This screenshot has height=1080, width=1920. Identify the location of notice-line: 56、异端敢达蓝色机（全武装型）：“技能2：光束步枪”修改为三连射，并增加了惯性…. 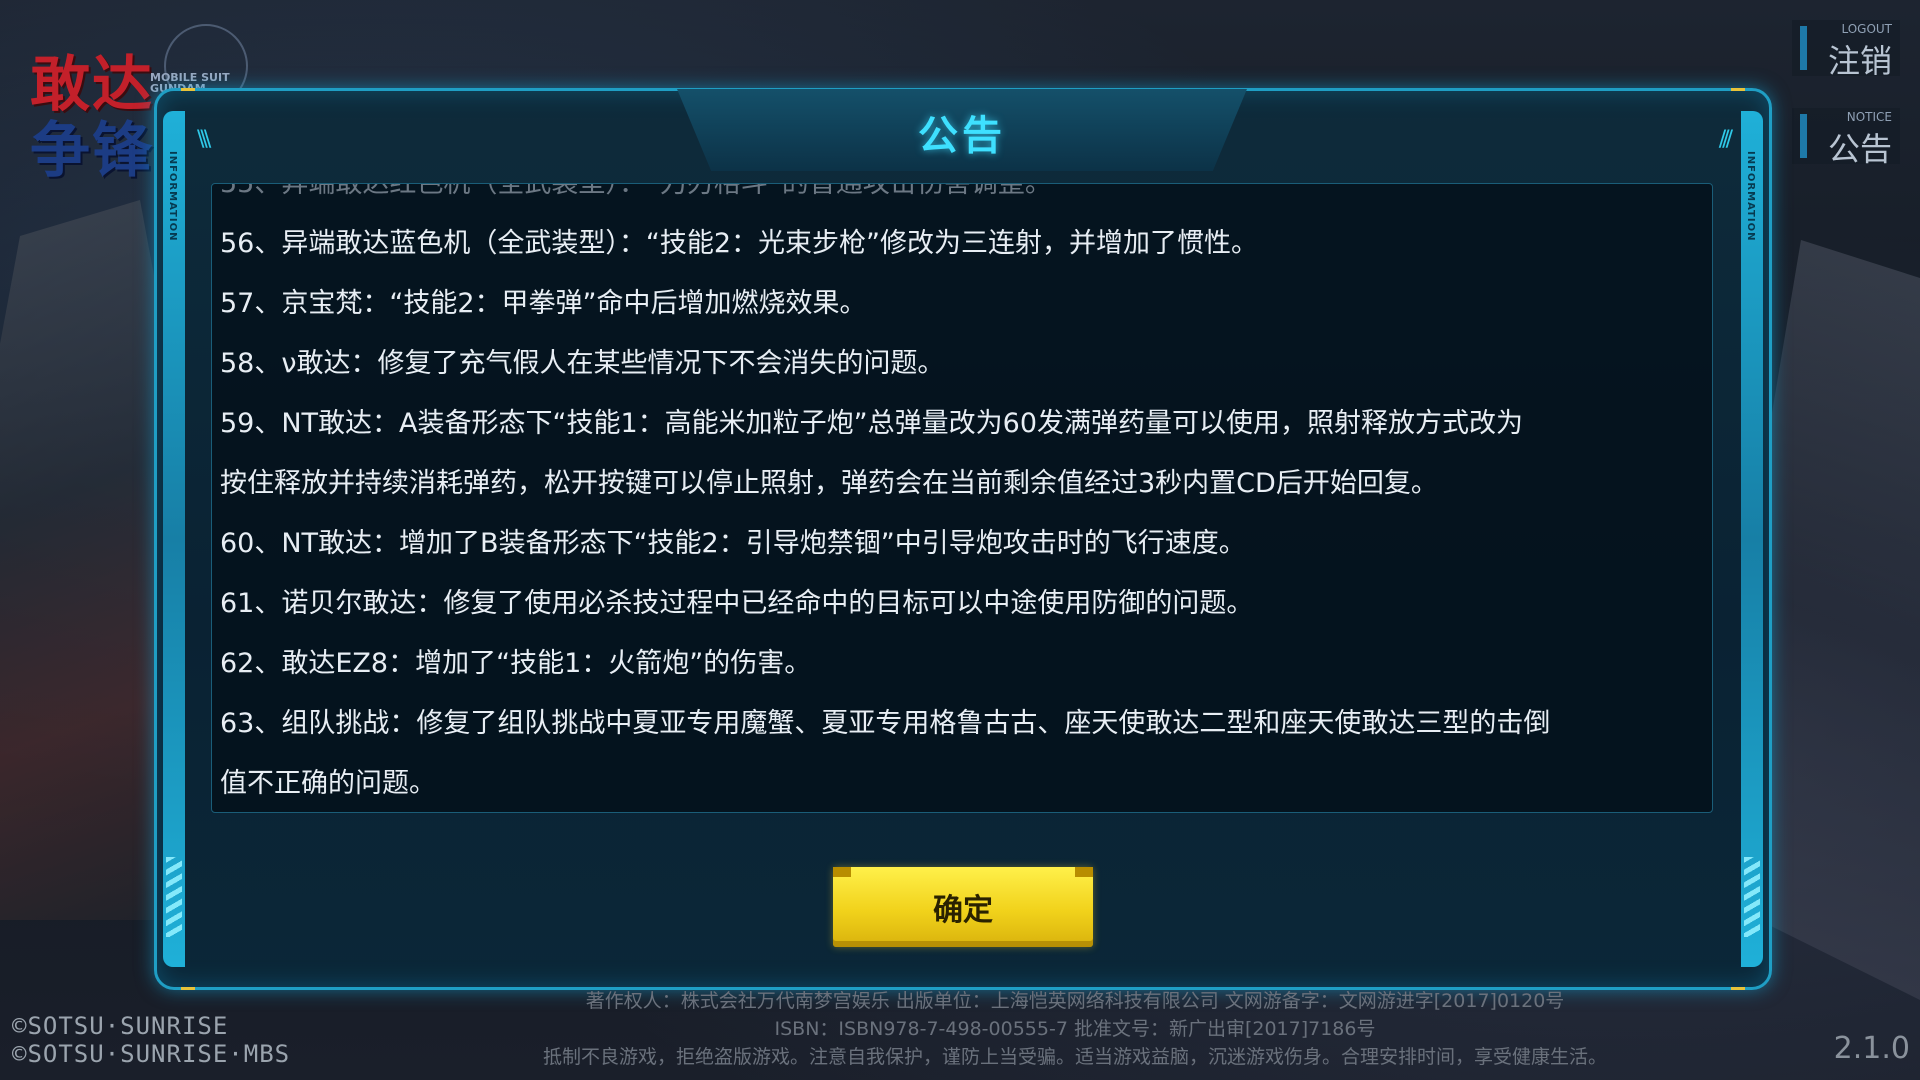
(739, 243).